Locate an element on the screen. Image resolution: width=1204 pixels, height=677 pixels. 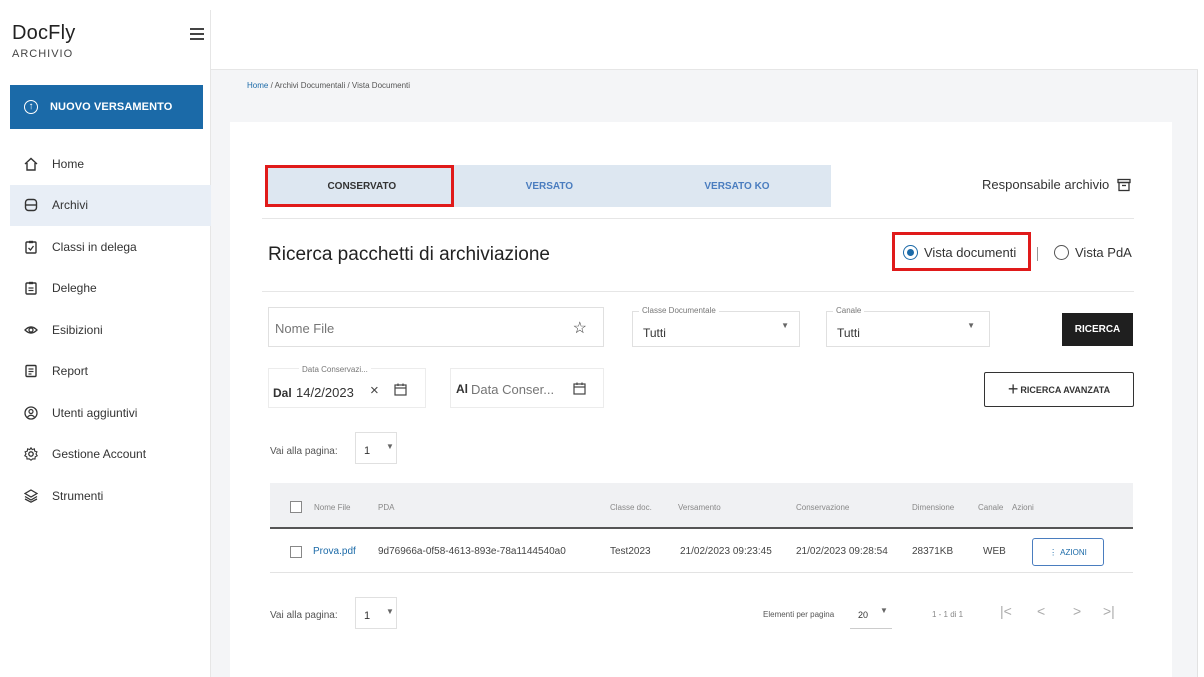
classe-documentale-select: Classe Documentale Tutti ▼ is located at coordinates (716, 326).